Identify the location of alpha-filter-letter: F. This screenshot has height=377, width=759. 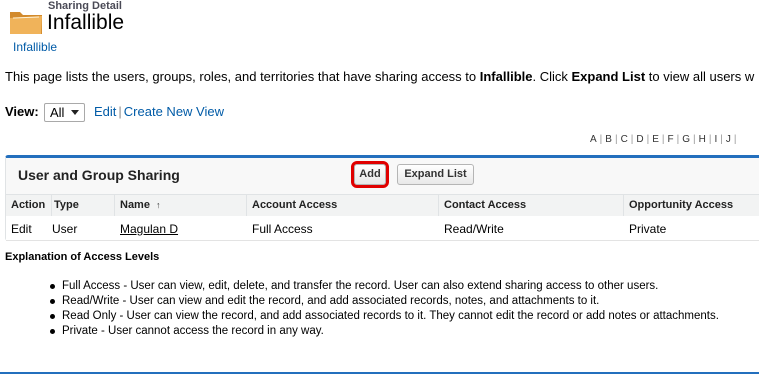
(671, 139).